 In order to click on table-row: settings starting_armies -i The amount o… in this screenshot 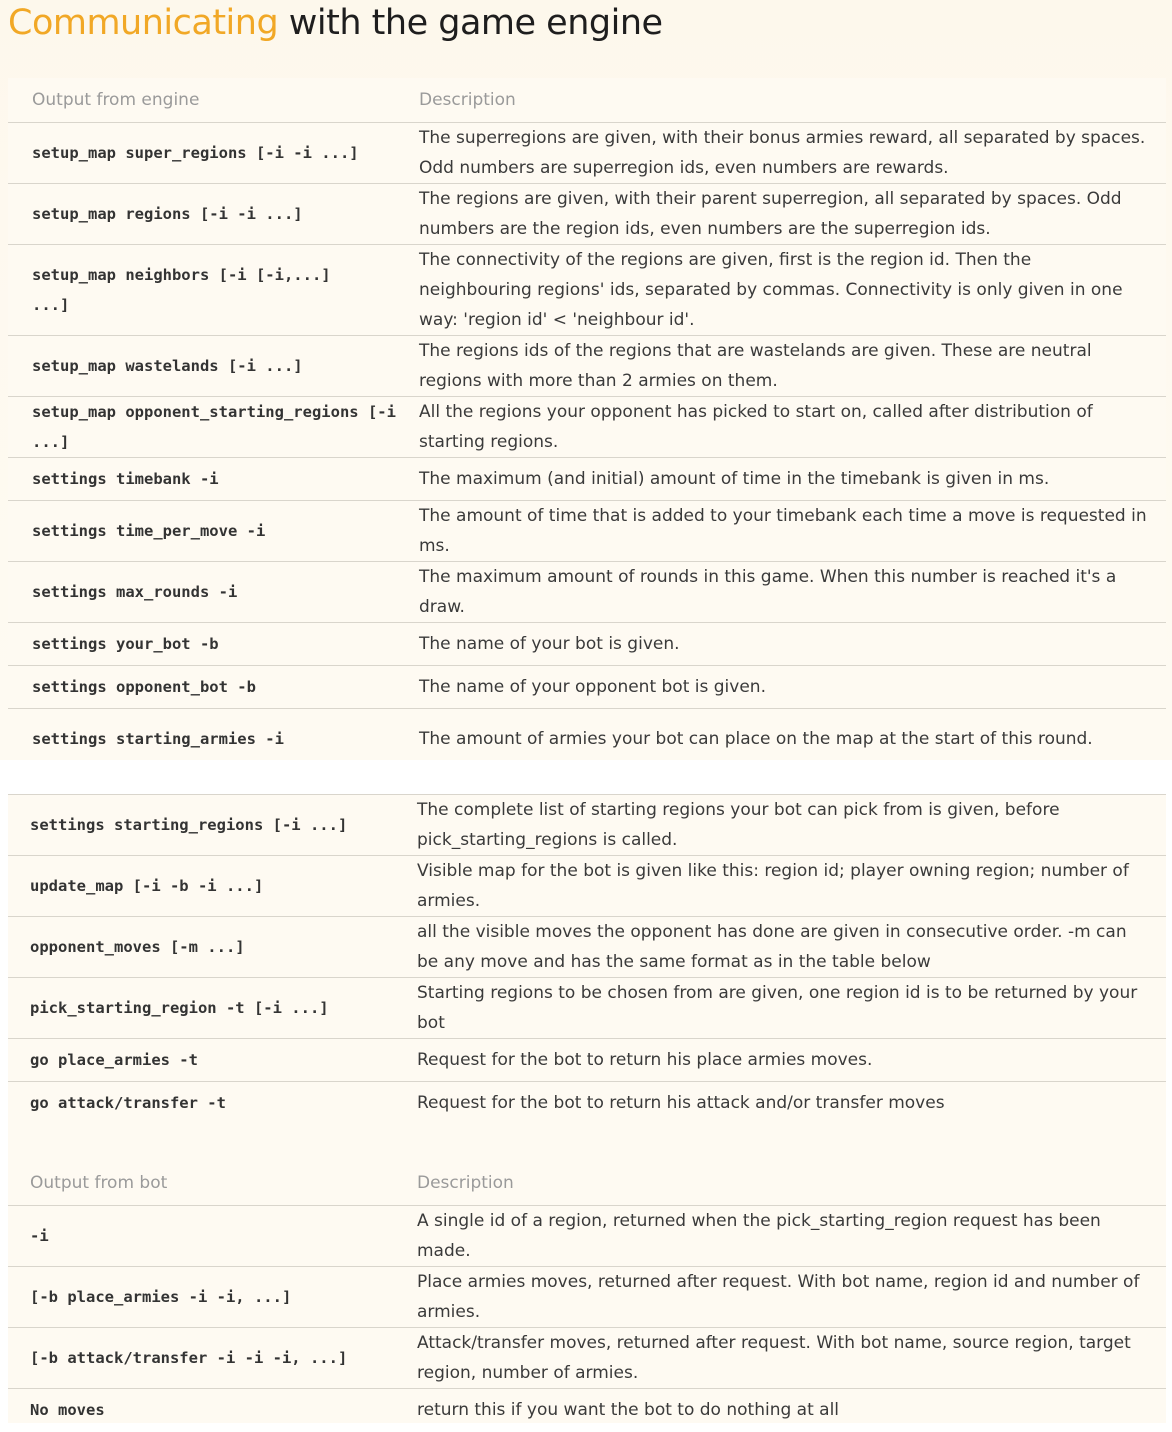, I will do `click(587, 739)`.